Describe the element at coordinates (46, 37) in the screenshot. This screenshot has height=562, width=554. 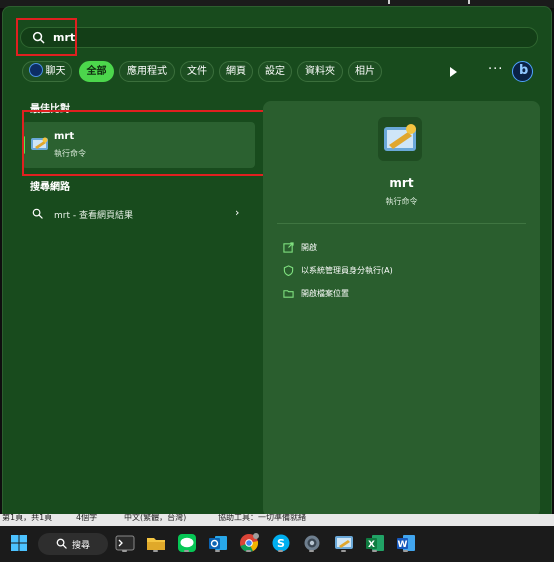
I see `highlight-box-search` at that location.